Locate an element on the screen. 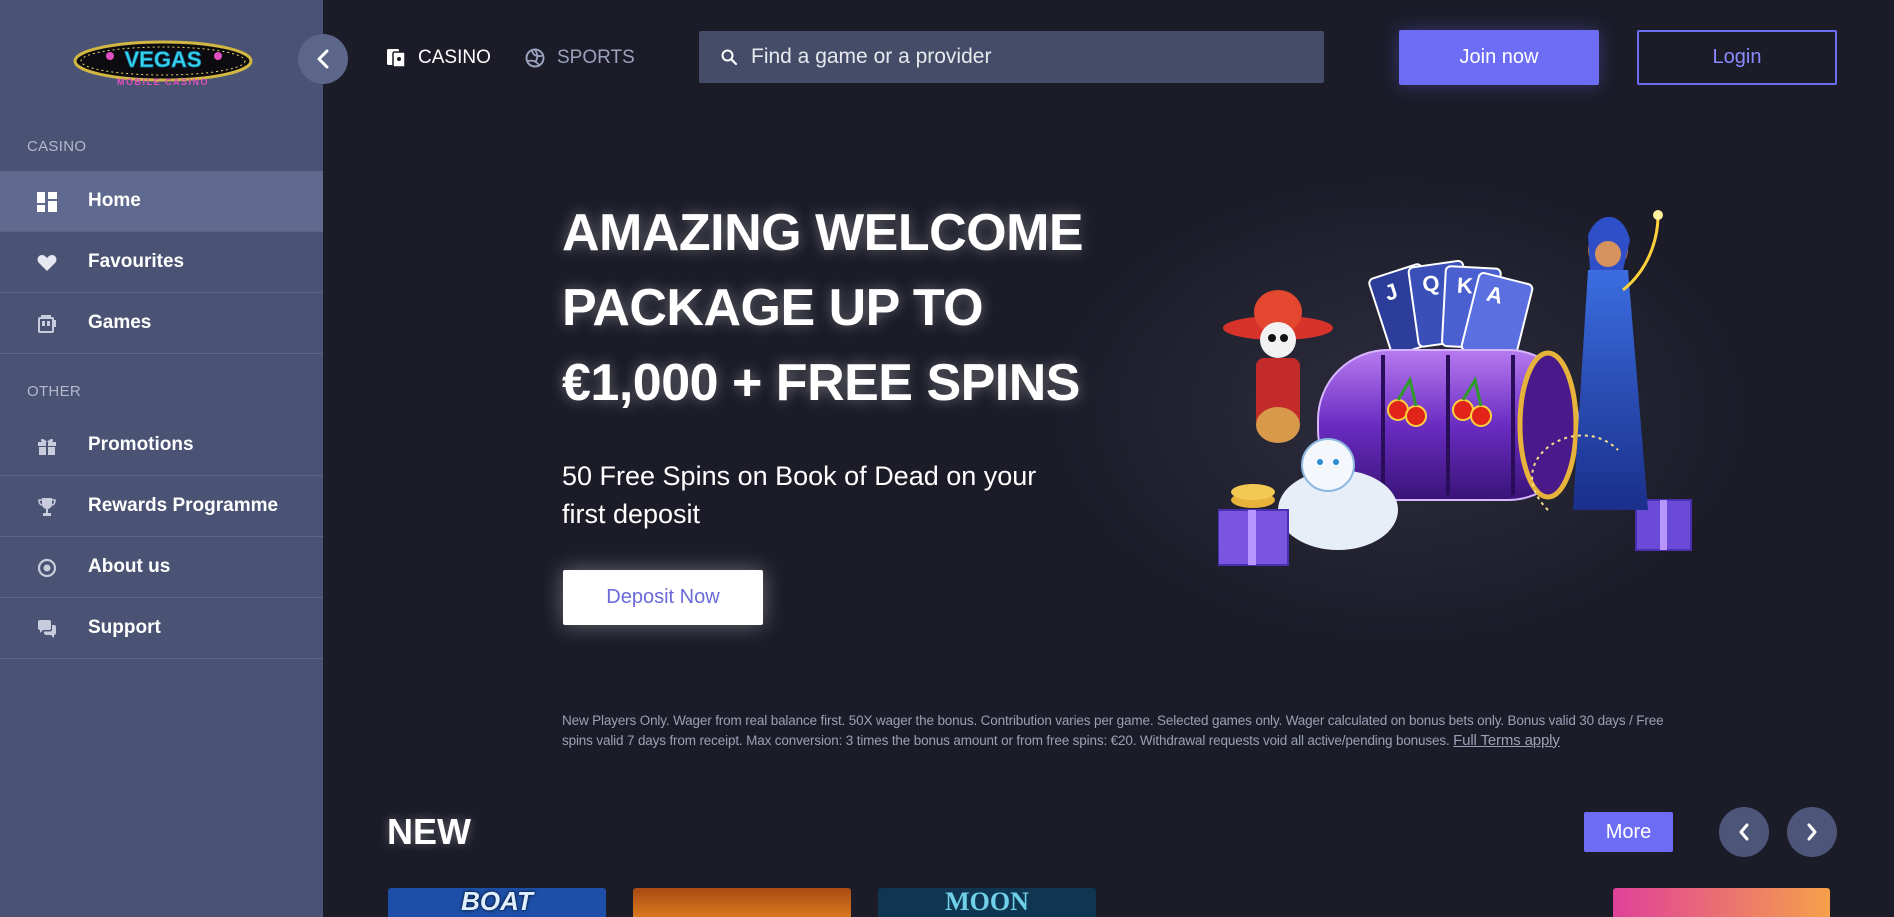  sidebar-item-rewards-programme: Rewards Programme is located at coordinates (161, 506).